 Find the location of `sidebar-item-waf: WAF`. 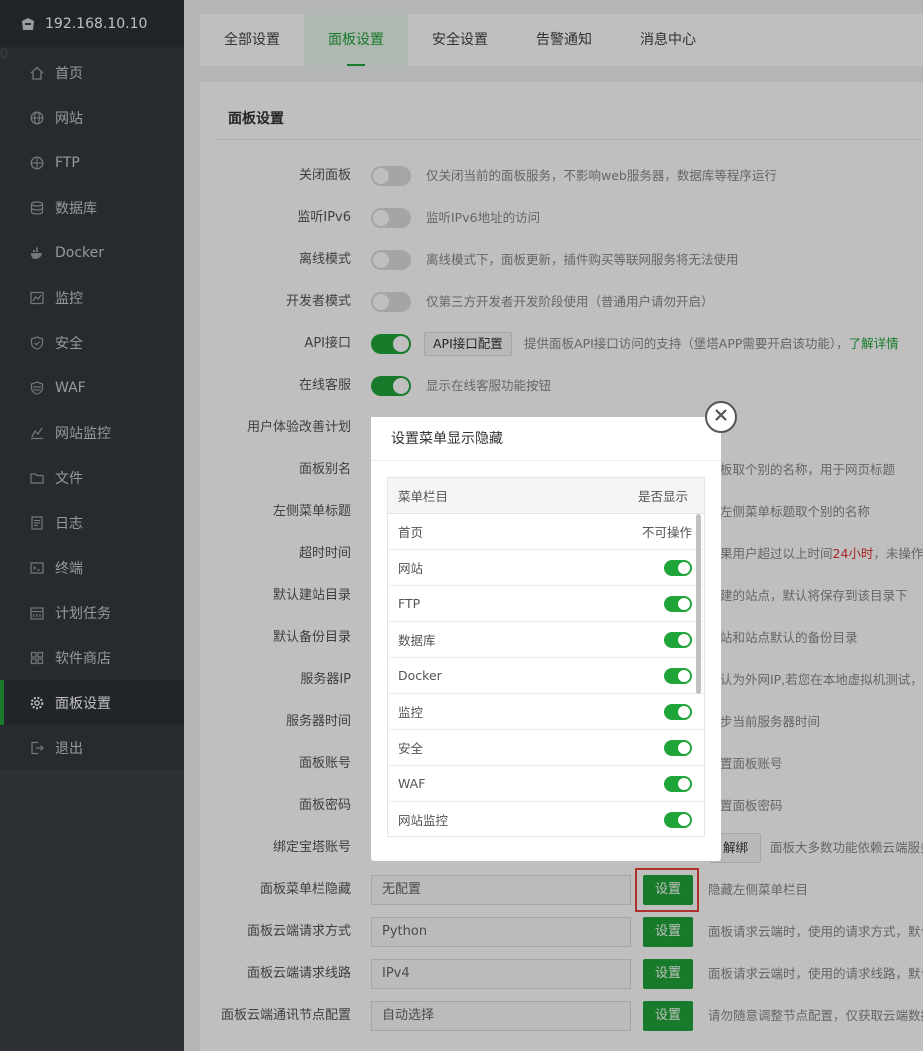

sidebar-item-waf: WAF is located at coordinates (92, 387).